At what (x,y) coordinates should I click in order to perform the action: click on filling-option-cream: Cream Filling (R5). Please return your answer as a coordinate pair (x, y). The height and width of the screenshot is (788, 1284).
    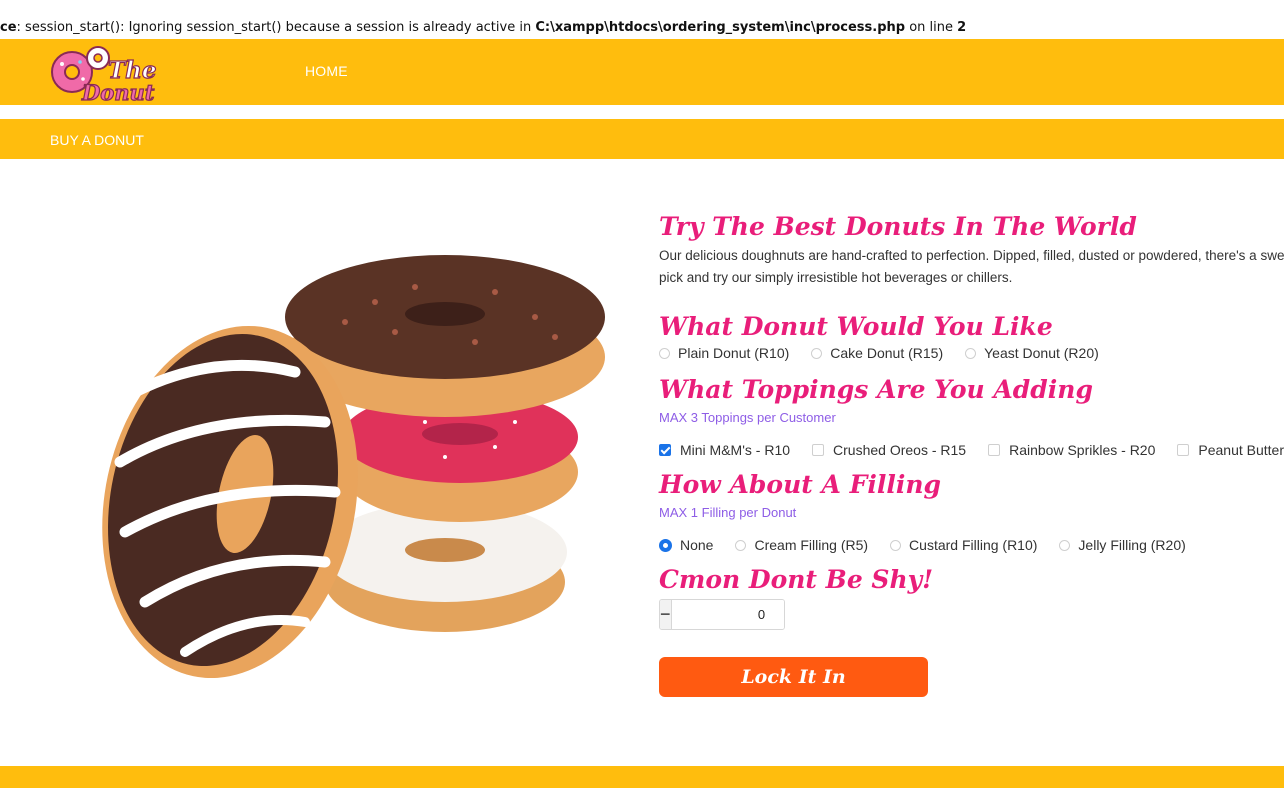
    Looking at the image, I should click on (801, 545).